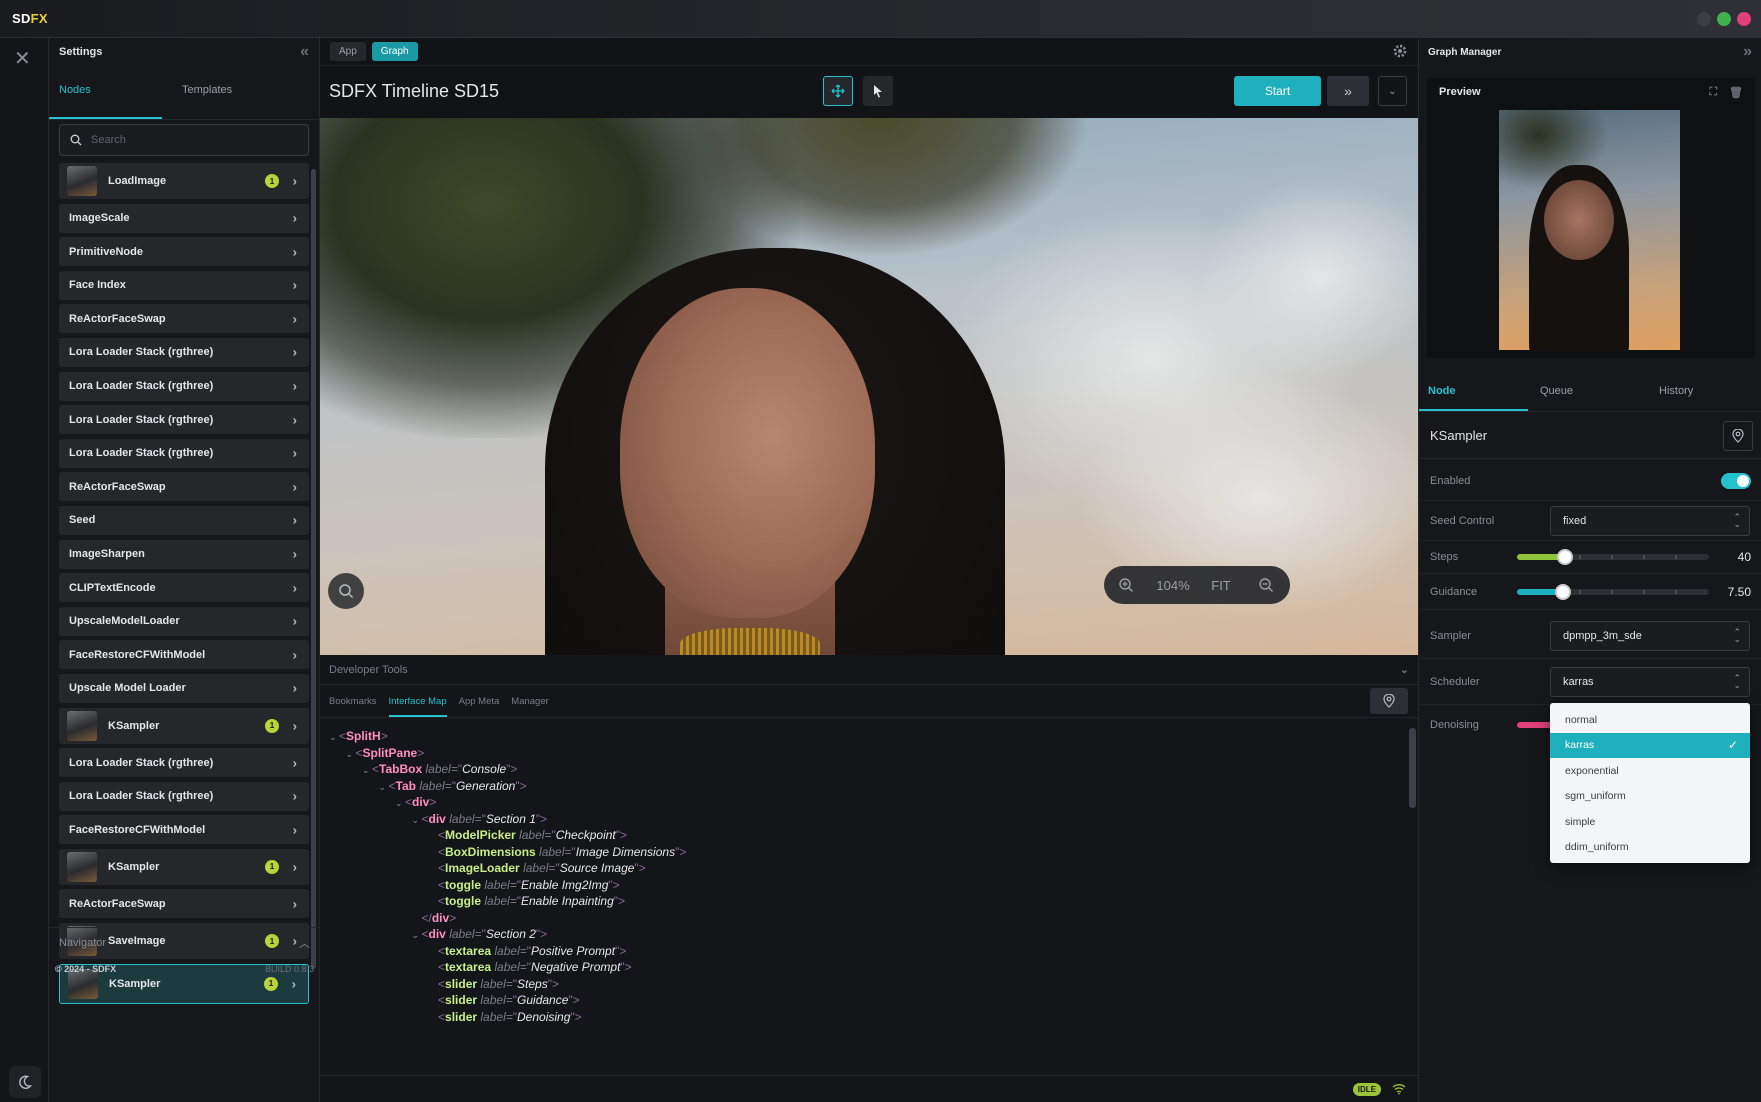 Image resolution: width=1761 pixels, height=1102 pixels. What do you see at coordinates (1736, 92) in the screenshot?
I see `trash-icon: 🗑` at bounding box center [1736, 92].